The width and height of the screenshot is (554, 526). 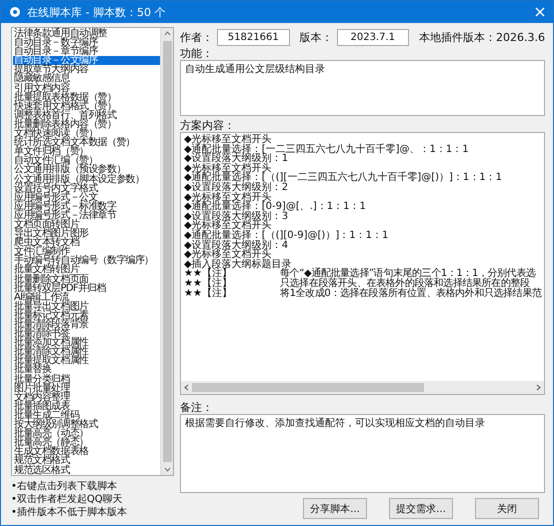 I want to click on script-list-item: 批量删除表格内容（赞）, so click(x=86, y=125).